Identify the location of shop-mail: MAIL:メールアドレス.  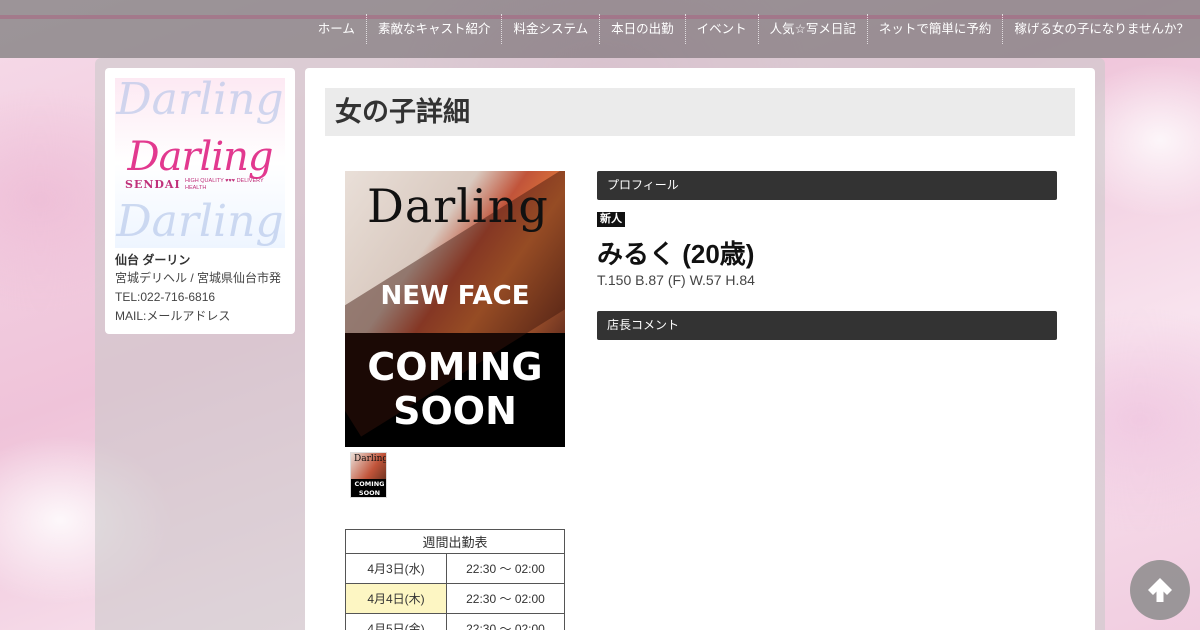
(200, 316).